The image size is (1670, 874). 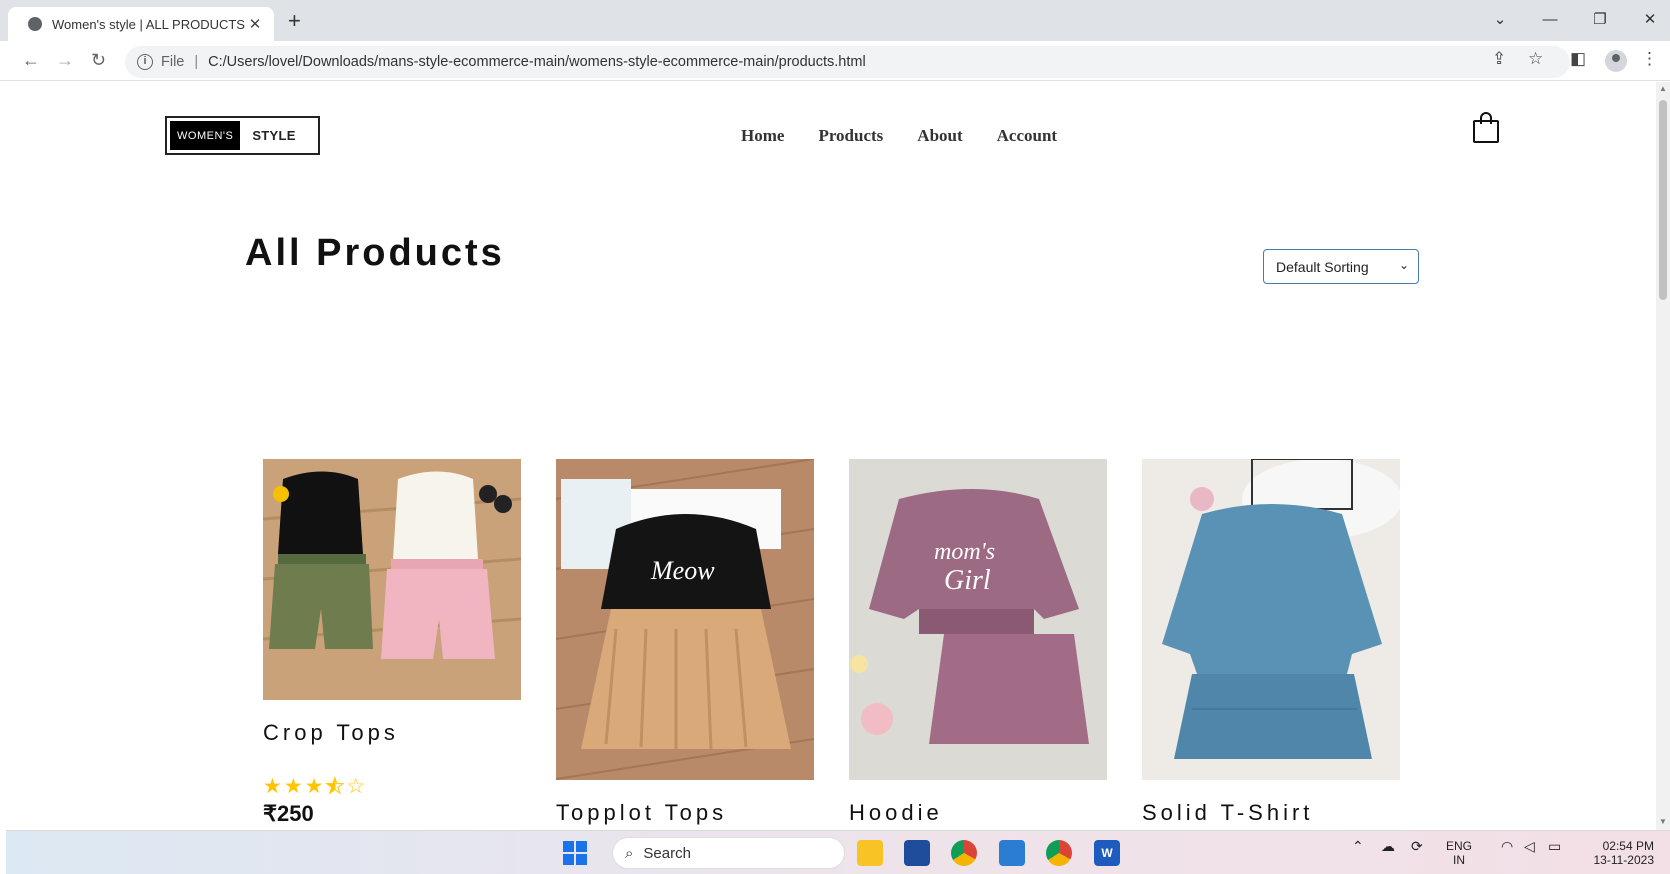 What do you see at coordinates (1624, 860) in the screenshot?
I see `clock-date: 13-11-2023` at bounding box center [1624, 860].